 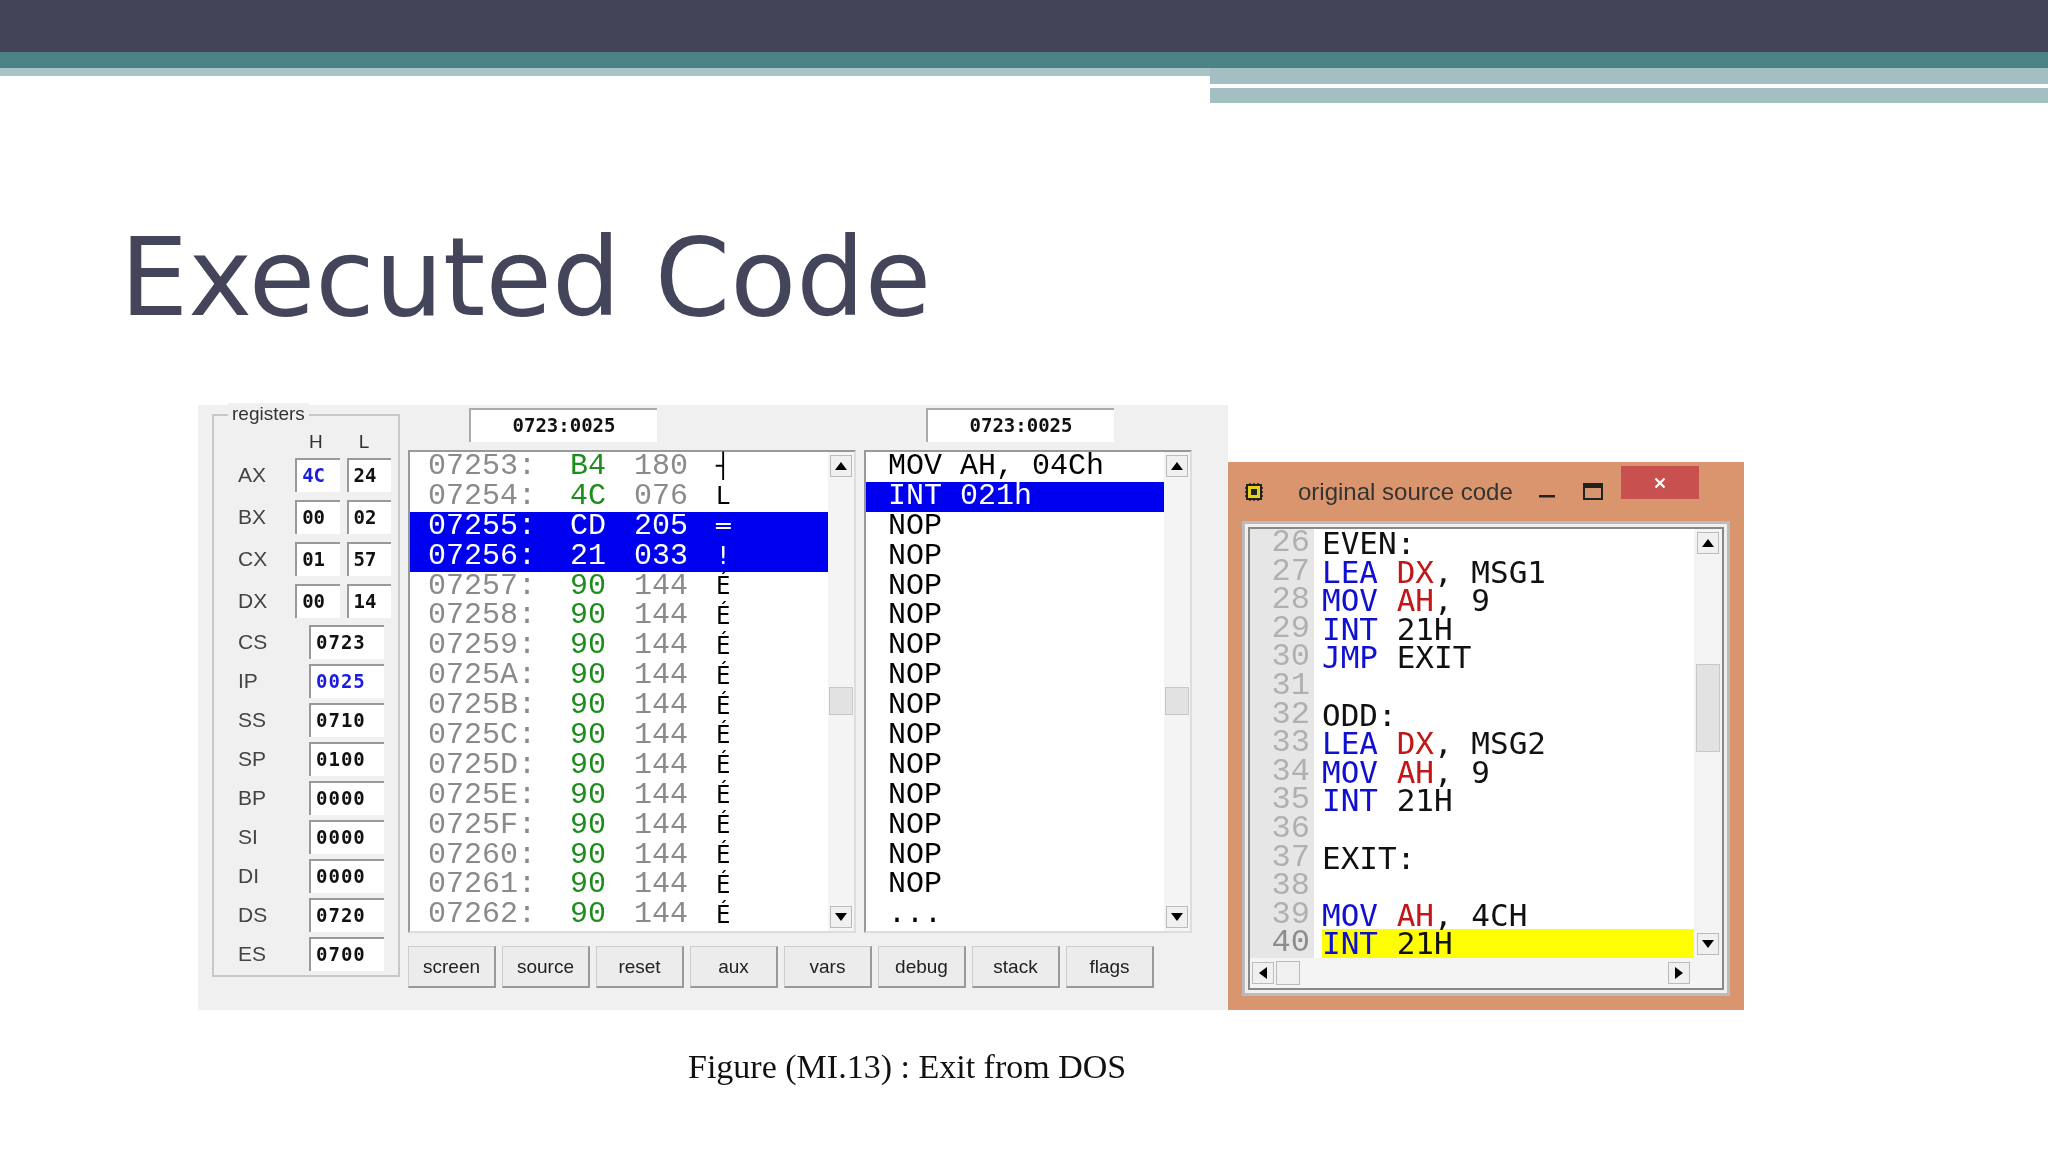 I want to click on memory-address: 0725A:, so click(x=482, y=676).